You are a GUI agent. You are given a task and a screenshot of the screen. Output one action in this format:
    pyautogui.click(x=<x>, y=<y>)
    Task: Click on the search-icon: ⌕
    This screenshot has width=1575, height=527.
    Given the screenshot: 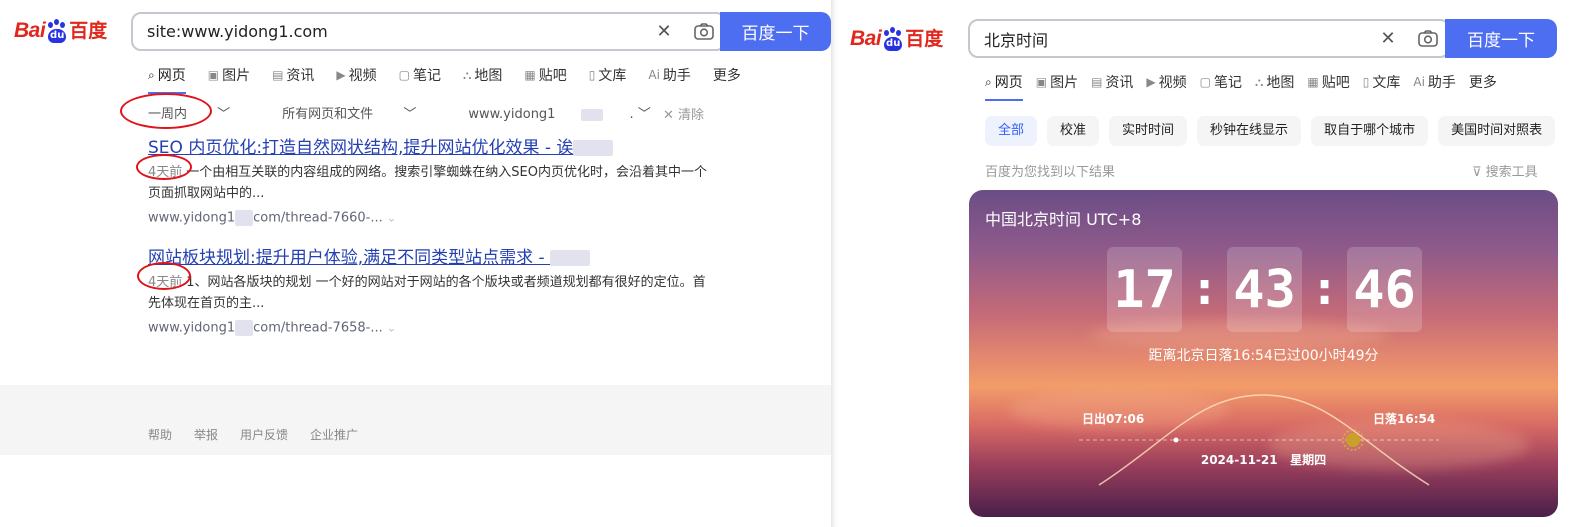 What is the action you would take?
    pyautogui.click(x=151, y=74)
    